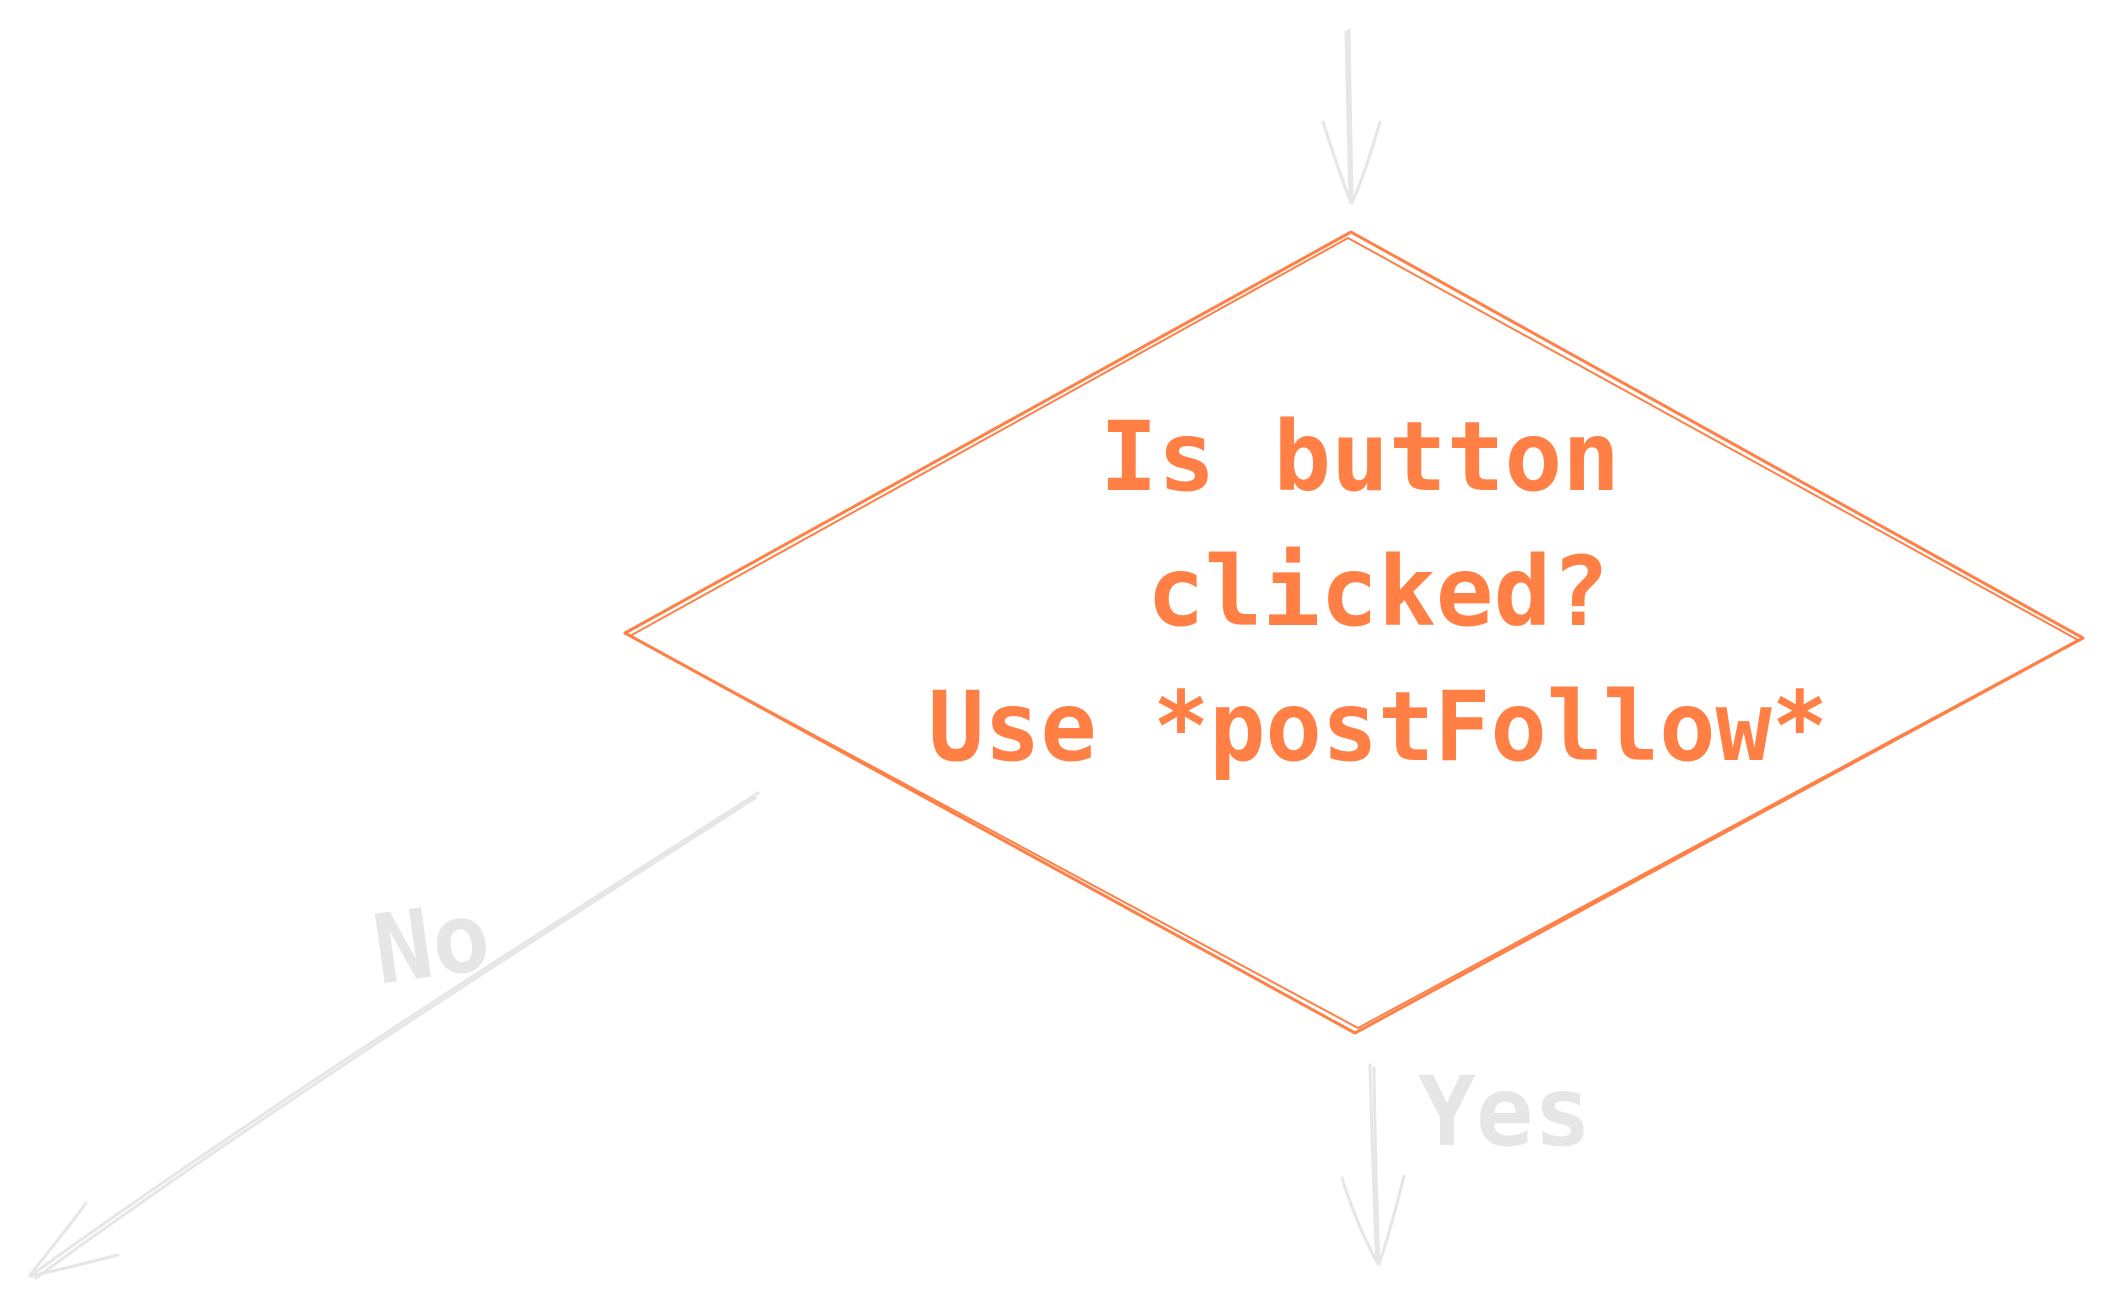  What do you see at coordinates (1360, 457) in the screenshot?
I see `decision-line-1: Is button` at bounding box center [1360, 457].